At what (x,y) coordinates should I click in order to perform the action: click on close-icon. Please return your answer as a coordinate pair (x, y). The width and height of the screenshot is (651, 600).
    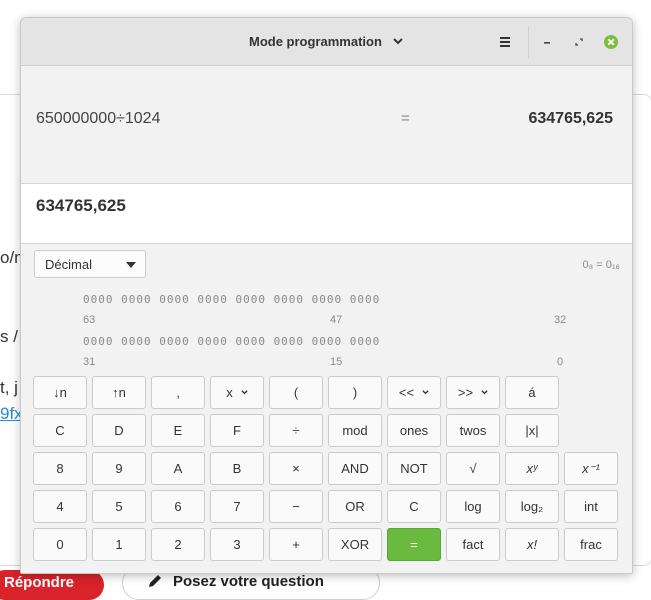
    Looking at the image, I should click on (611, 42).